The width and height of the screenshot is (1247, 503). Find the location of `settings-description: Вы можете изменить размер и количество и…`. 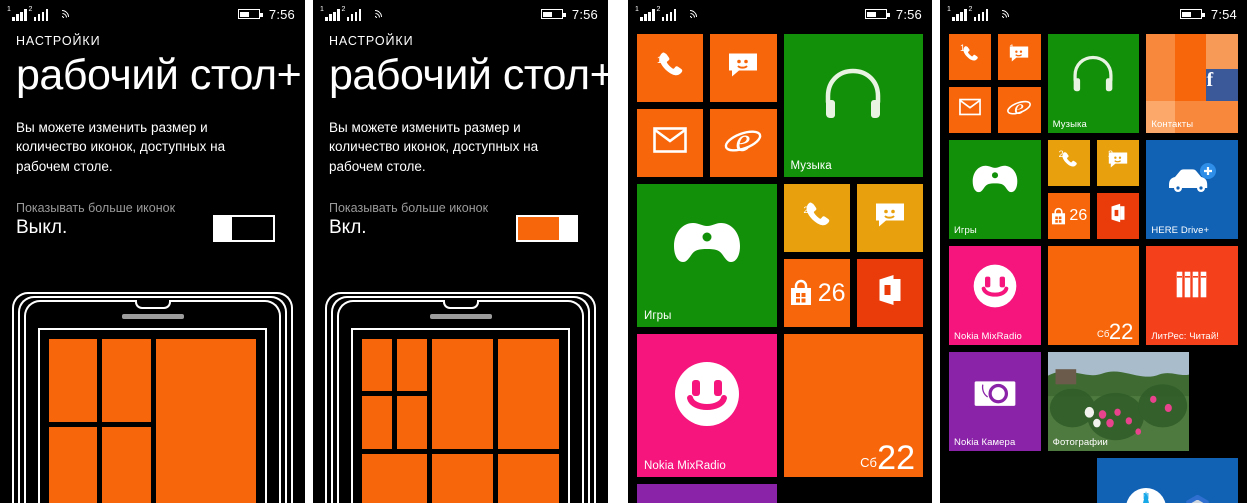

settings-description: Вы можете изменить размер и количество и… is located at coordinates (434, 146).